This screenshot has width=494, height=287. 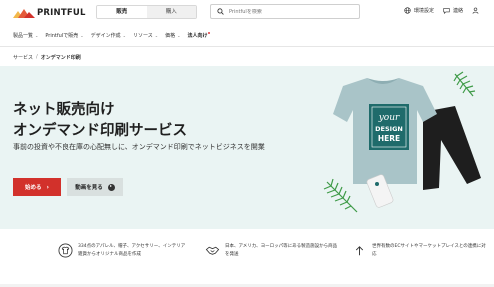 I want to click on tshirt-icon, so click(x=65, y=250).